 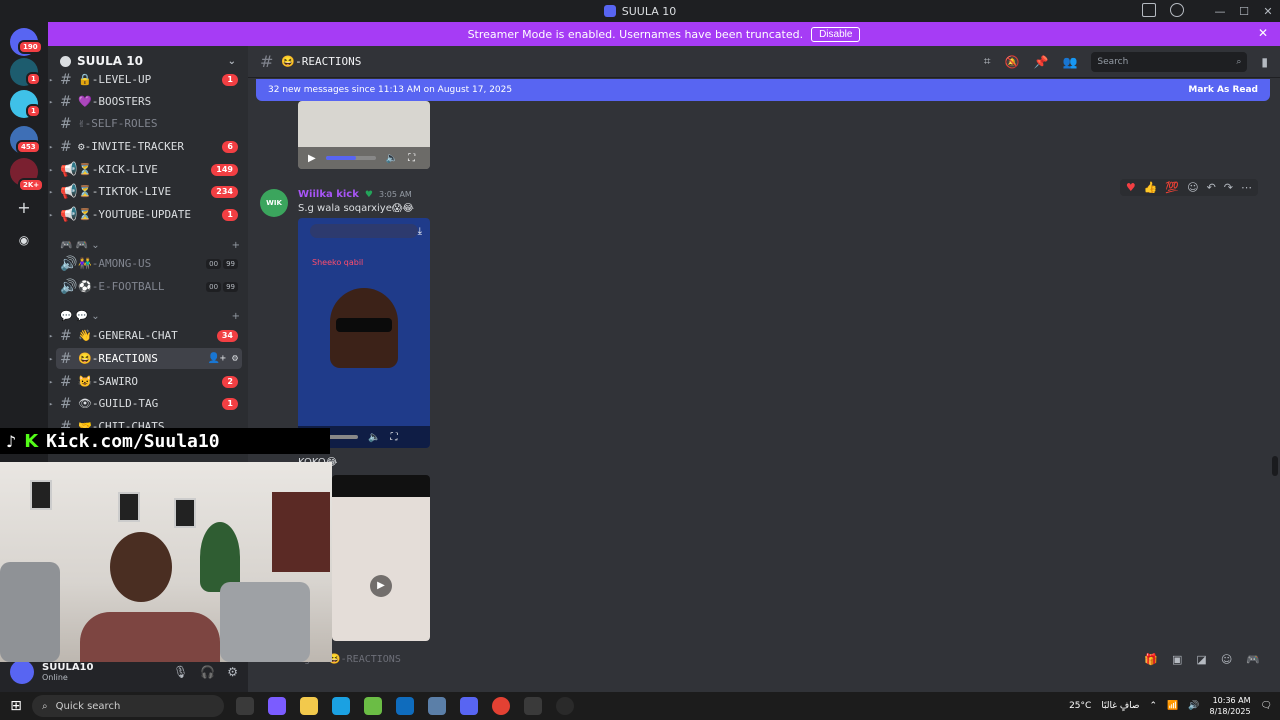 What do you see at coordinates (232, 672) in the screenshot?
I see `settings-gear-icon: ⚙` at bounding box center [232, 672].